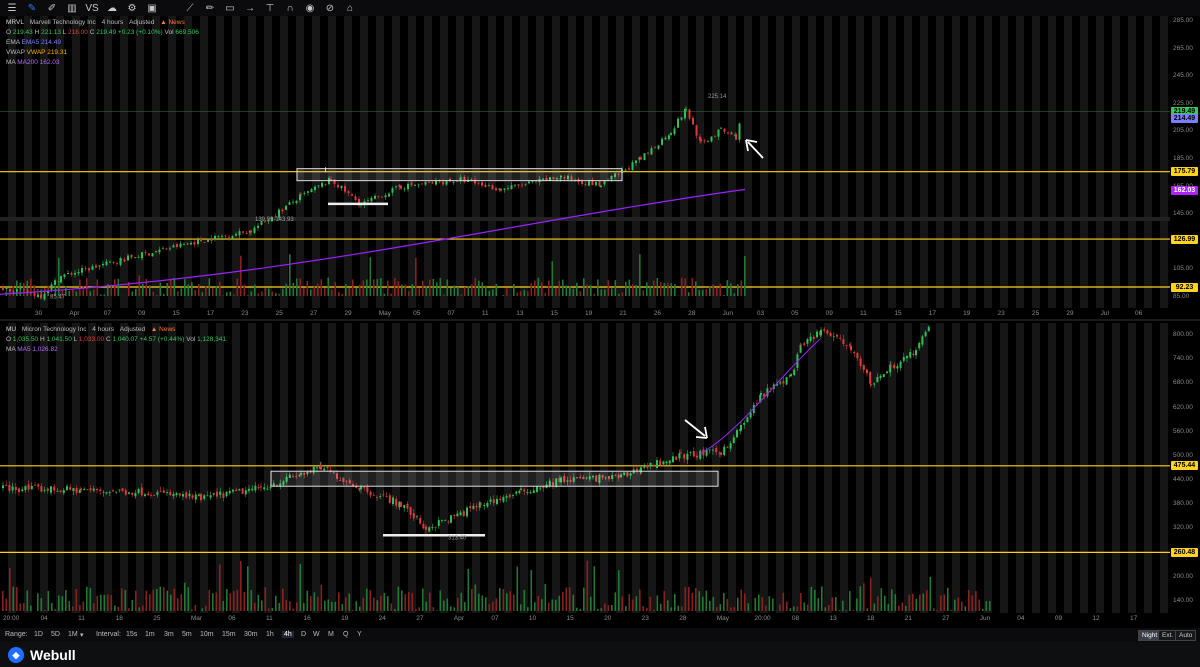  I want to click on interval-5m: 5m, so click(187, 634).